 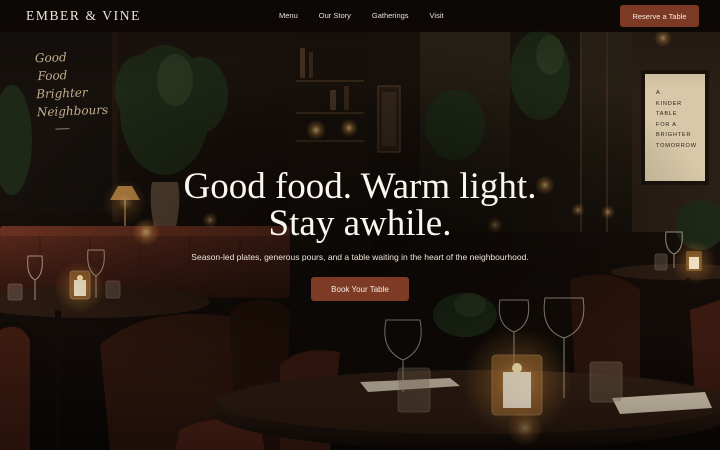 What do you see at coordinates (335, 15) in the screenshot?
I see `nav-link-our-story: Our Story` at bounding box center [335, 15].